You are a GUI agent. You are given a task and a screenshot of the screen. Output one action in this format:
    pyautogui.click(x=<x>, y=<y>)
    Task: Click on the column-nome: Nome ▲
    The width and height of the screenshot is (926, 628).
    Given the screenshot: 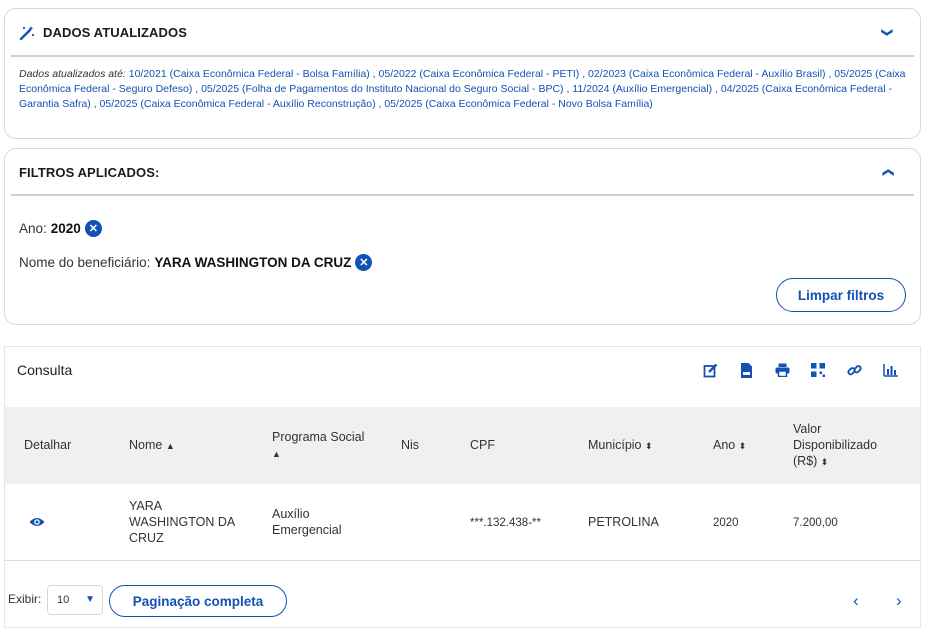 What is the action you would take?
    pyautogui.click(x=152, y=445)
    